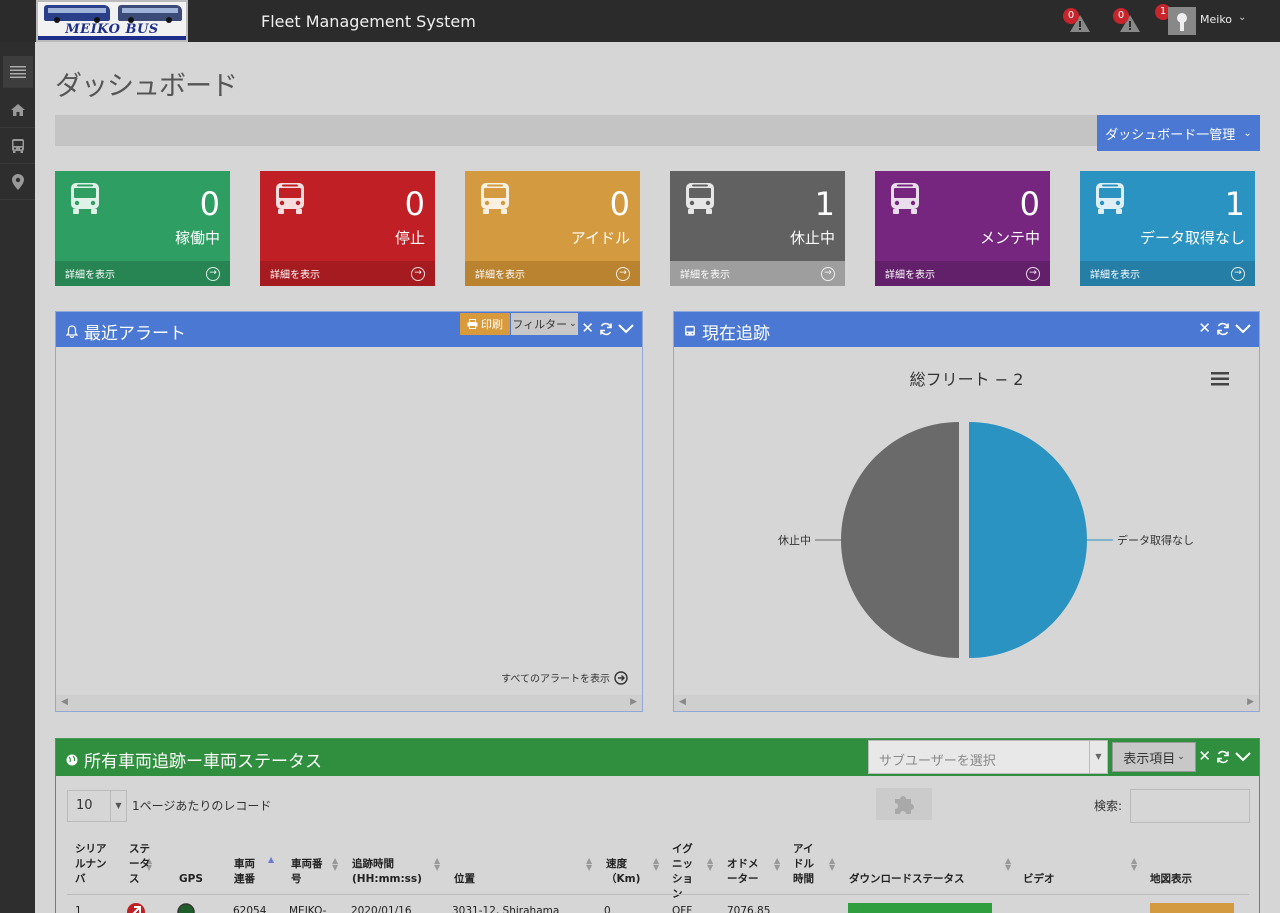 This screenshot has width=1280, height=913. I want to click on map-view-button, so click(1192, 908).